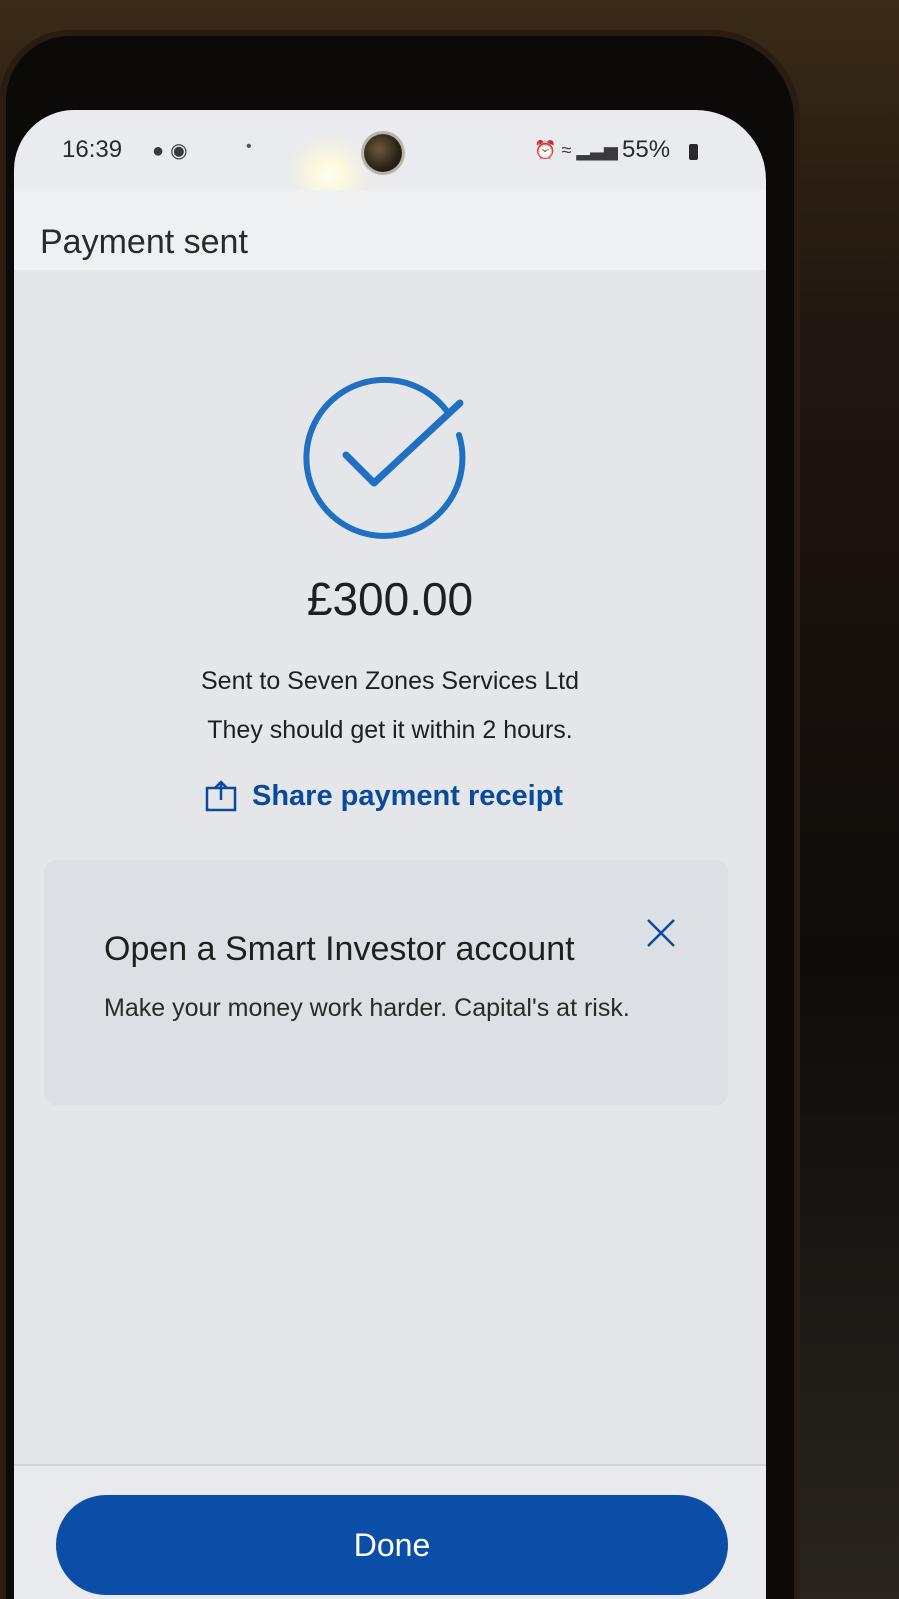 The height and width of the screenshot is (1599, 899). I want to click on chat-icon: ●, so click(161, 151).